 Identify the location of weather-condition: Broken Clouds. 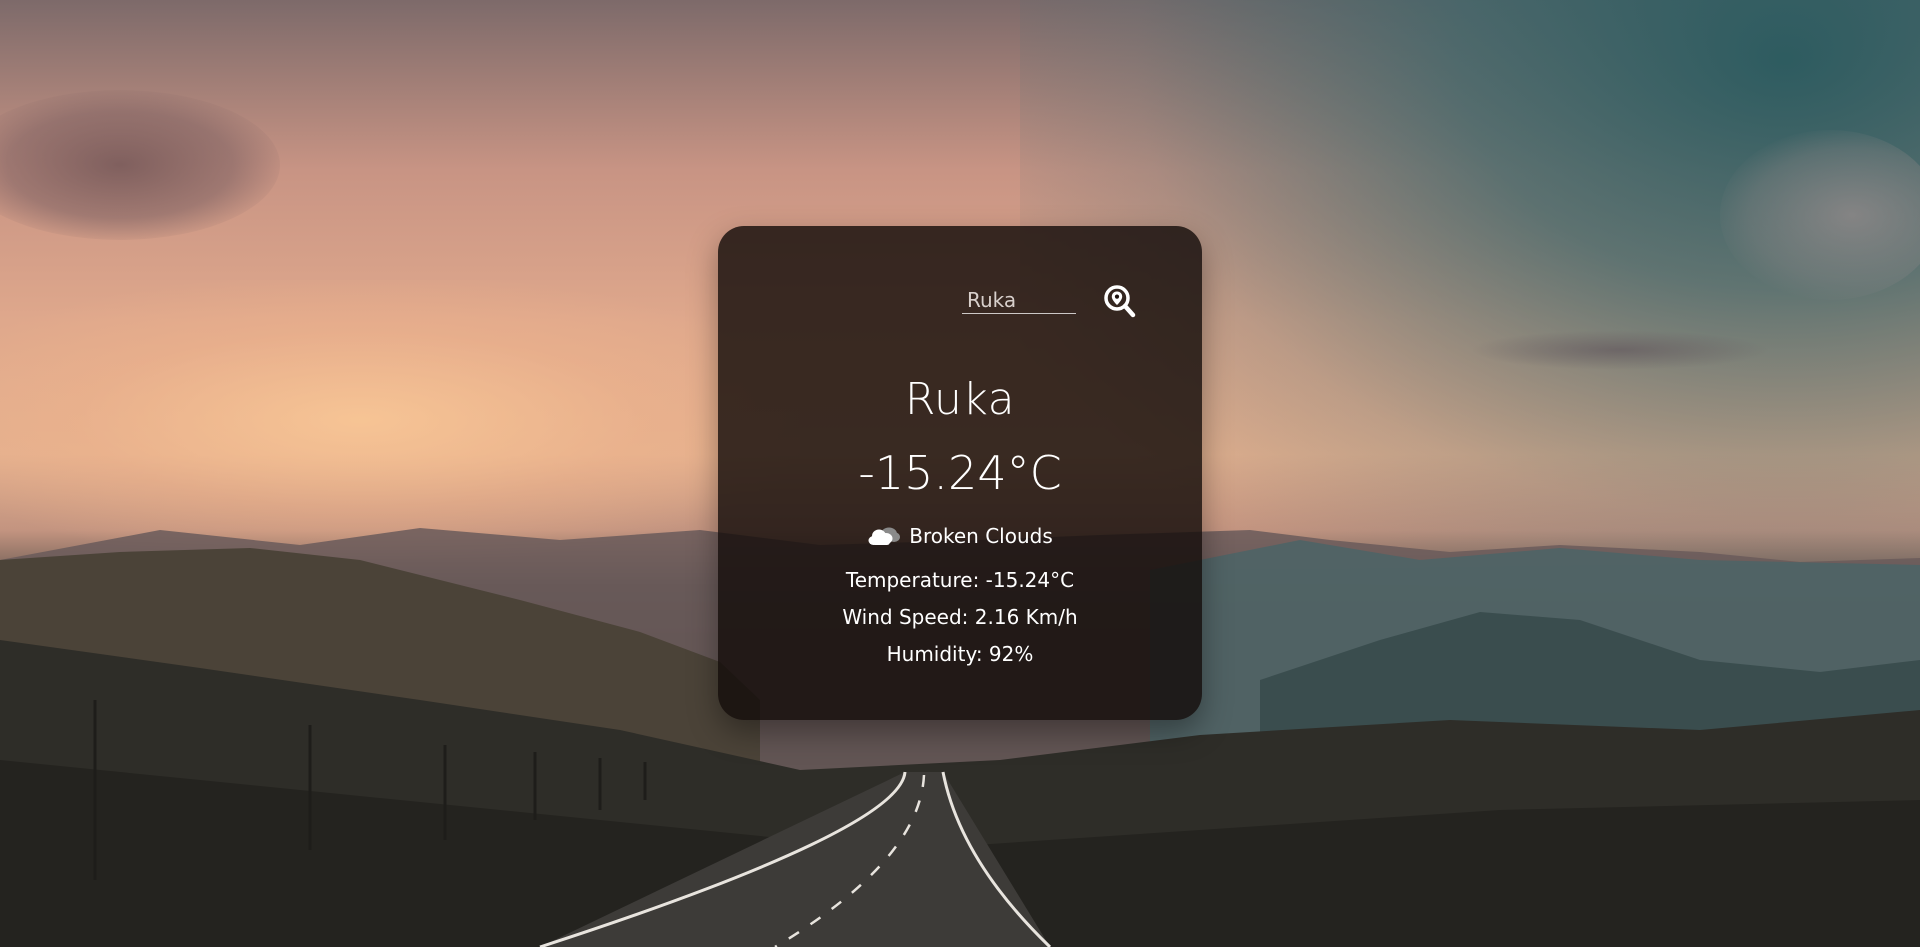
(960, 536).